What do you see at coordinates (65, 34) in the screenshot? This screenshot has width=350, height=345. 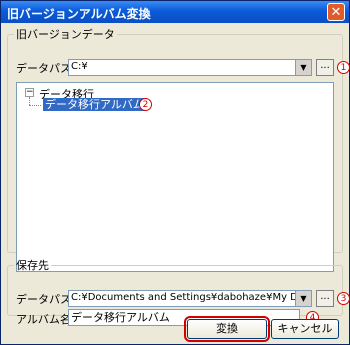 I see `old-version-data-legend: 旧バージョンデータ` at bounding box center [65, 34].